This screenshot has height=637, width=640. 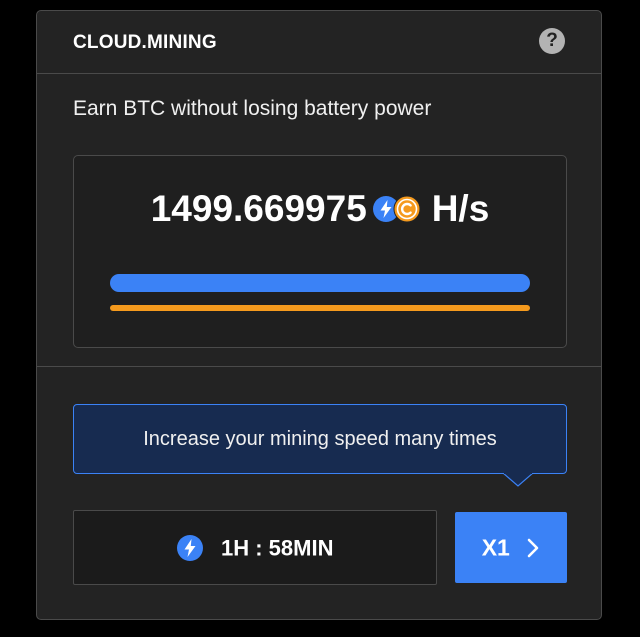 I want to click on mining-timer: 1H : 58MIN, so click(x=255, y=547).